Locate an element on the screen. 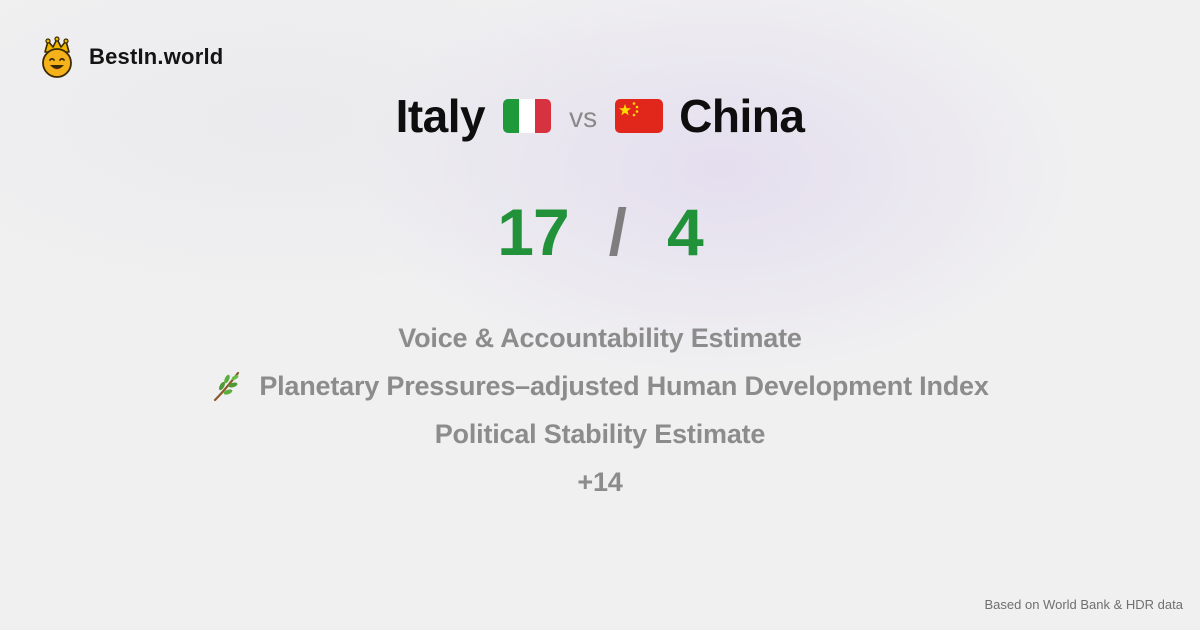  metric-item: Political Stability Estimate is located at coordinates (600, 434).